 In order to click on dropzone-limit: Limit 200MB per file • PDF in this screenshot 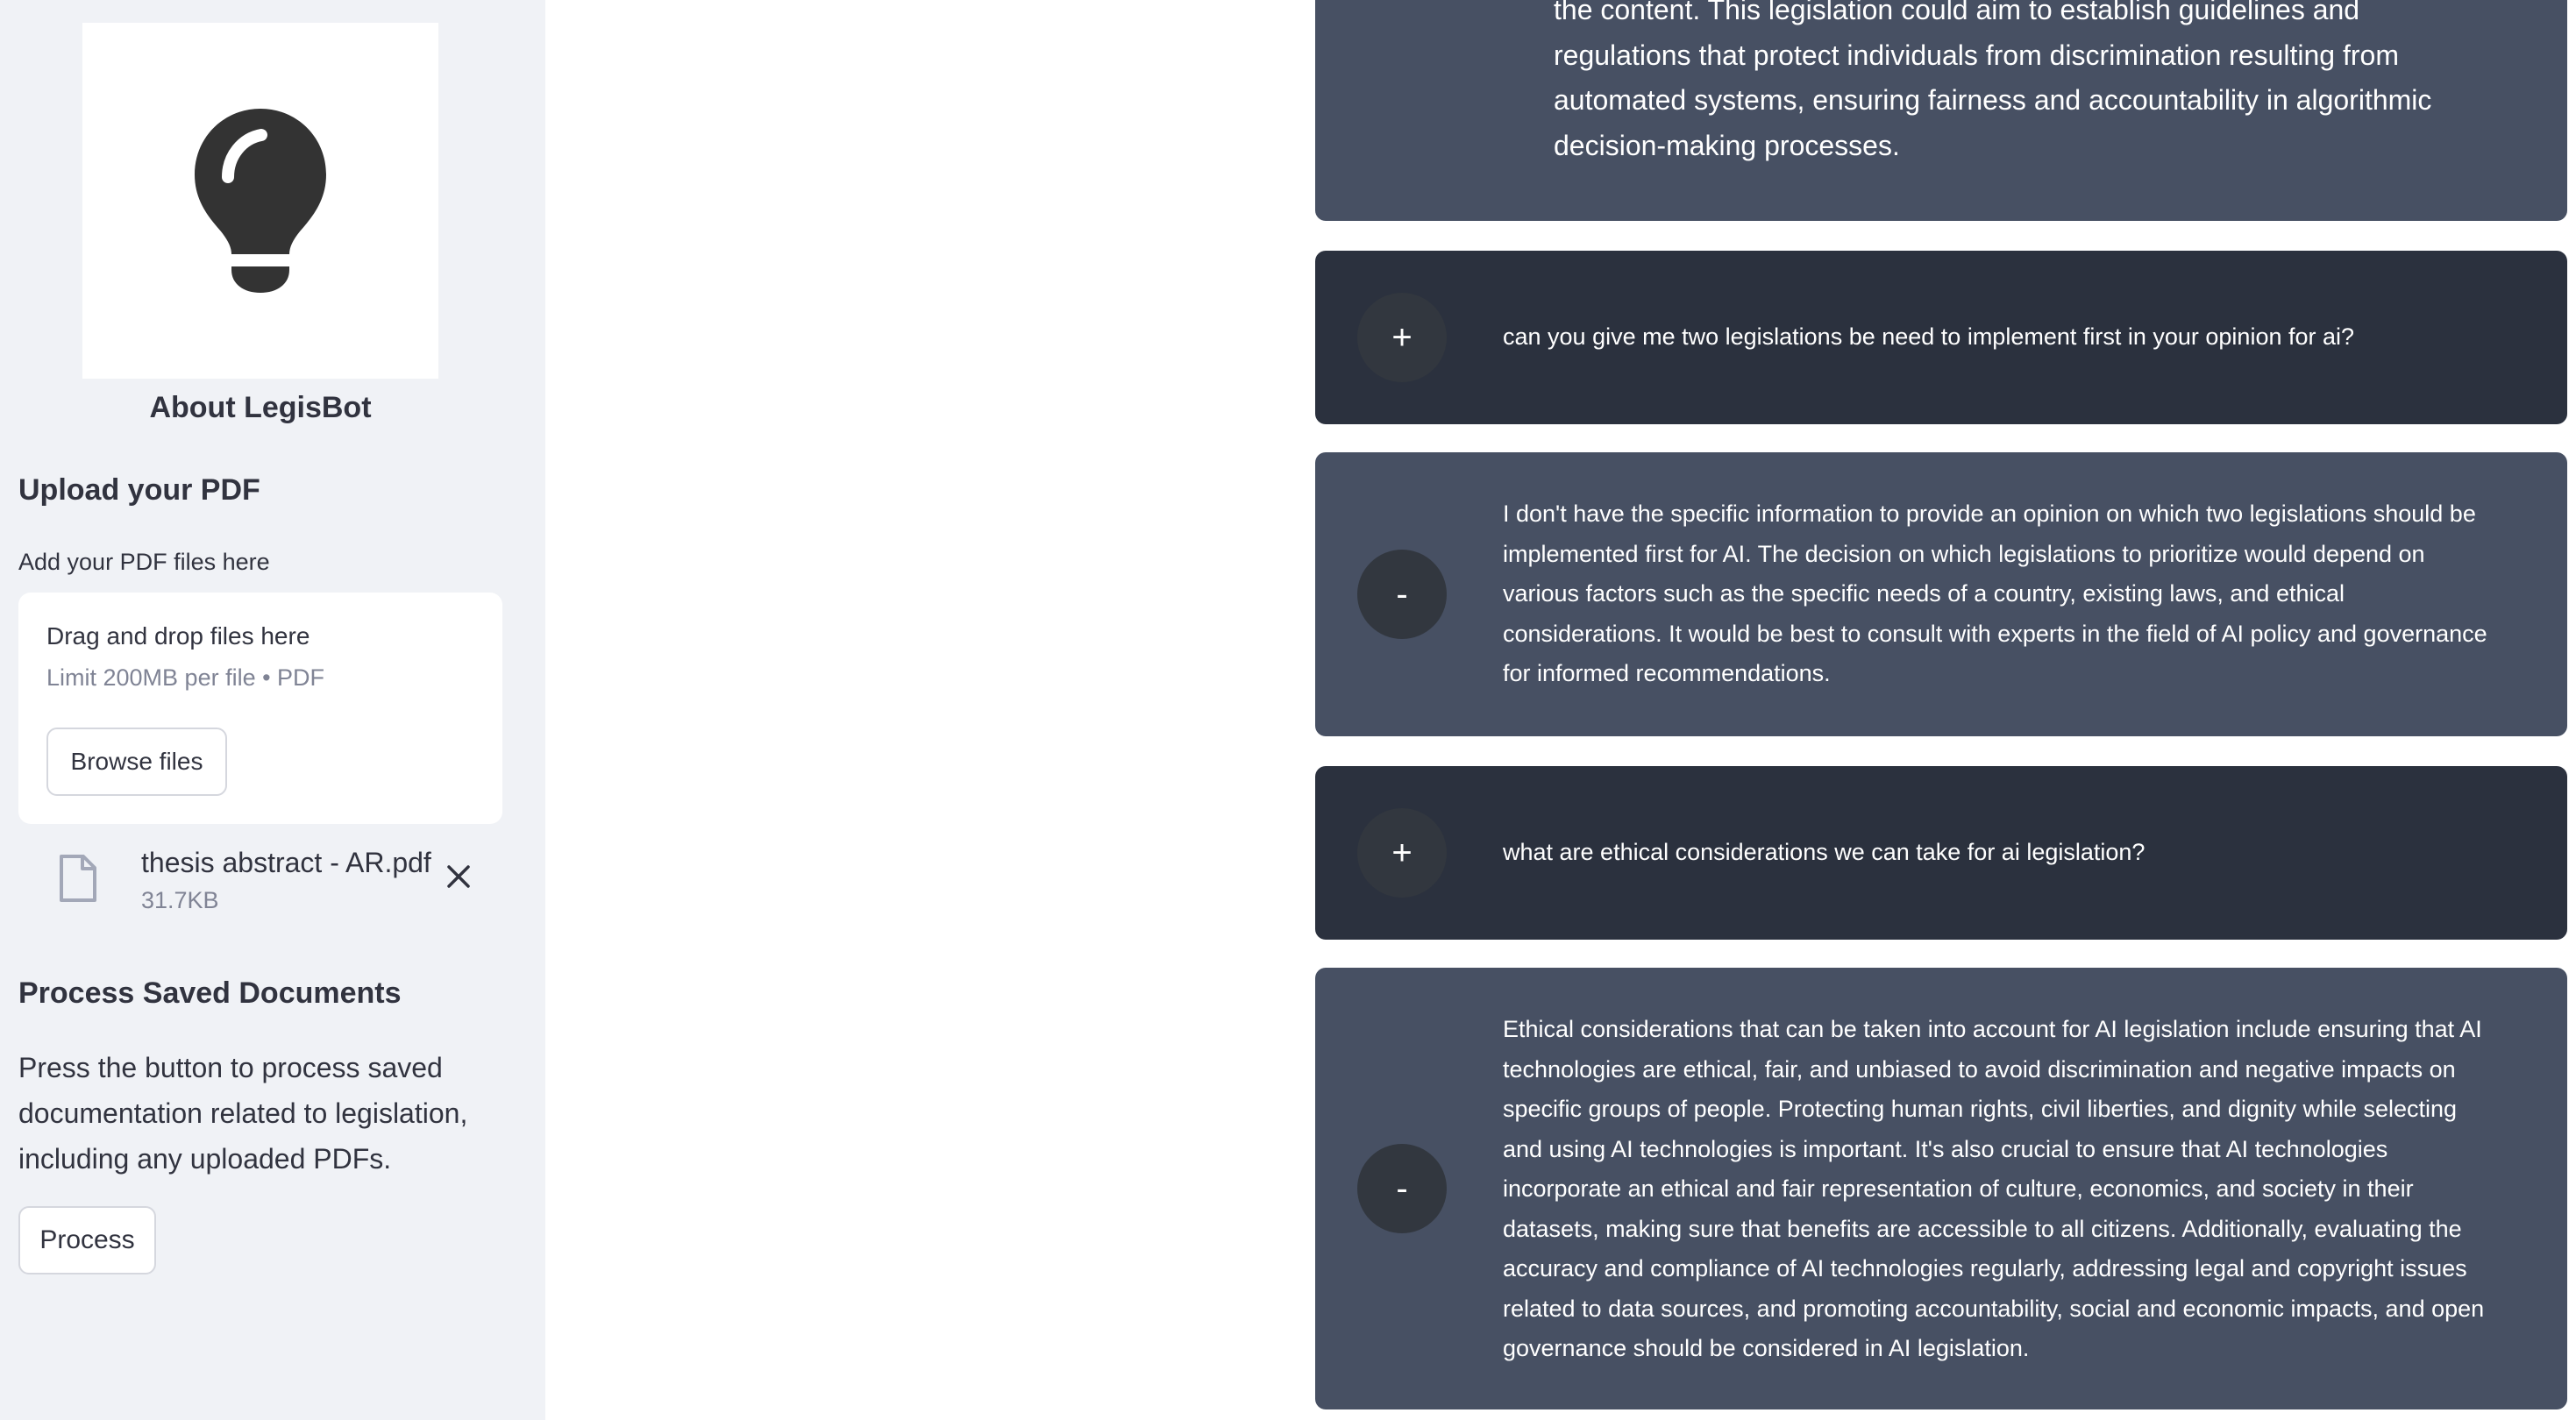, I will do `click(185, 677)`.